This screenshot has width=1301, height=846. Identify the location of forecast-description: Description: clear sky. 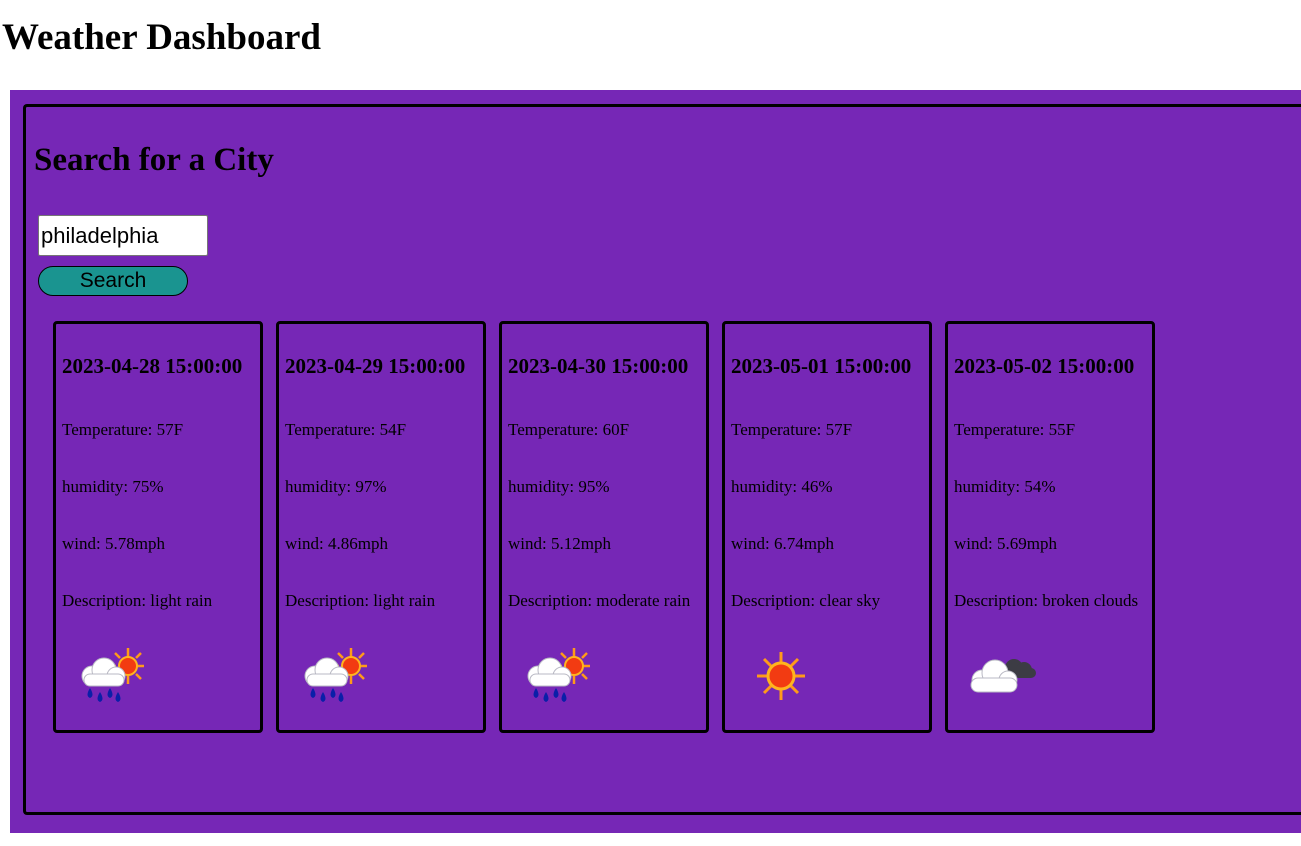
(806, 600).